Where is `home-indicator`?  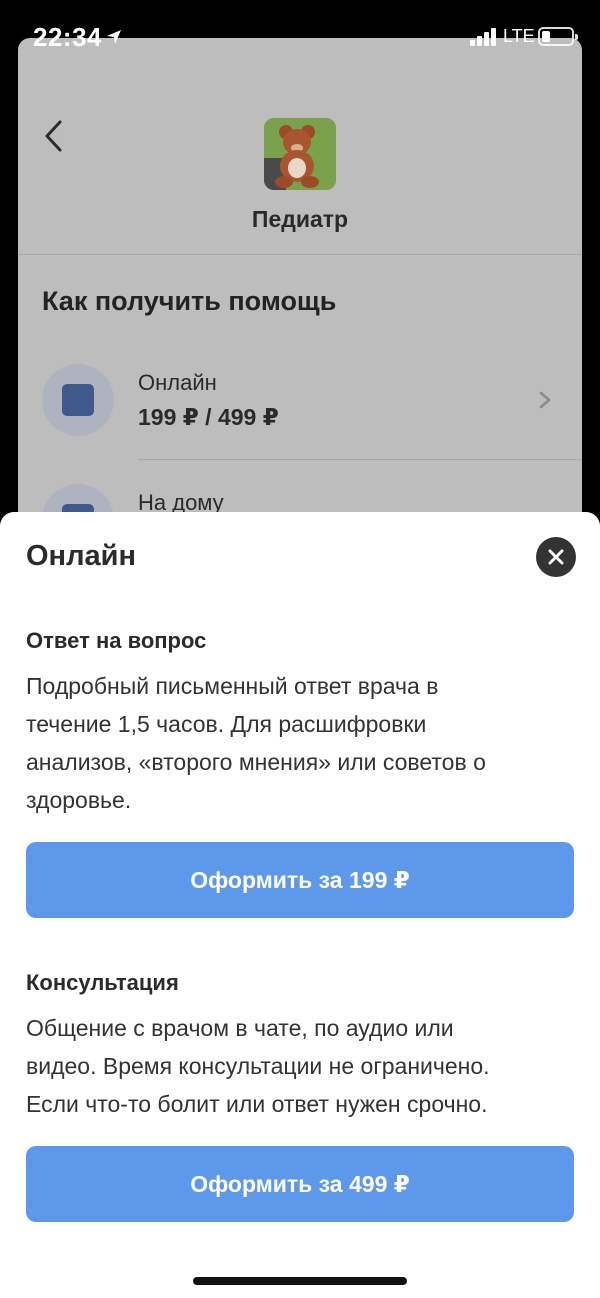 home-indicator is located at coordinates (300, 1281).